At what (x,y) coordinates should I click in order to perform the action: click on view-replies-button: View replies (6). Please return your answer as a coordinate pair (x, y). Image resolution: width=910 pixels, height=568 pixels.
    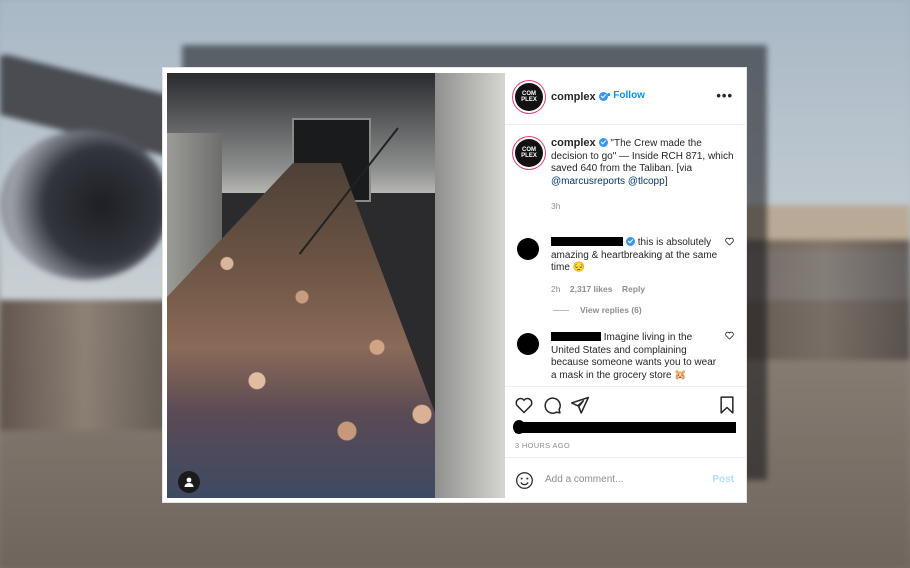
    Looking at the image, I should click on (611, 310).